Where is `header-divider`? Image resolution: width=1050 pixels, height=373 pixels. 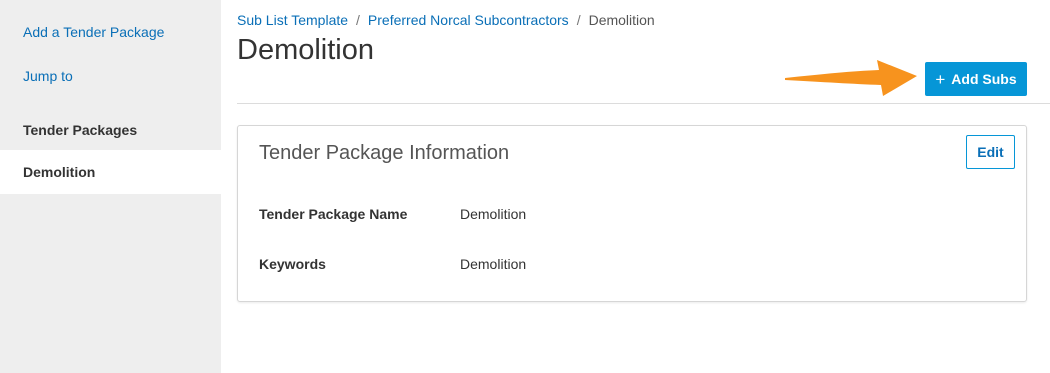
header-divider is located at coordinates (643, 103).